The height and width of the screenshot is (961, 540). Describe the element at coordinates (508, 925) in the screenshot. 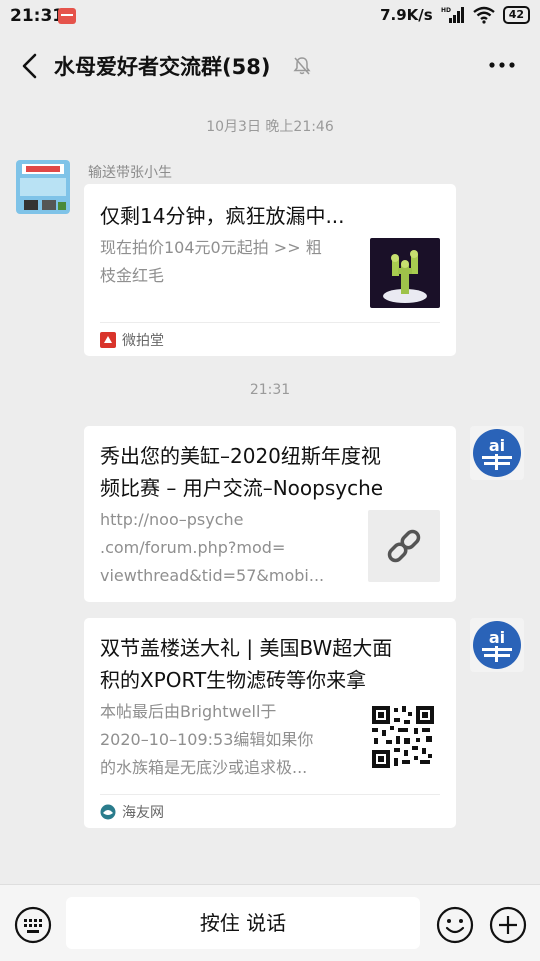

I see `plus-icon` at that location.